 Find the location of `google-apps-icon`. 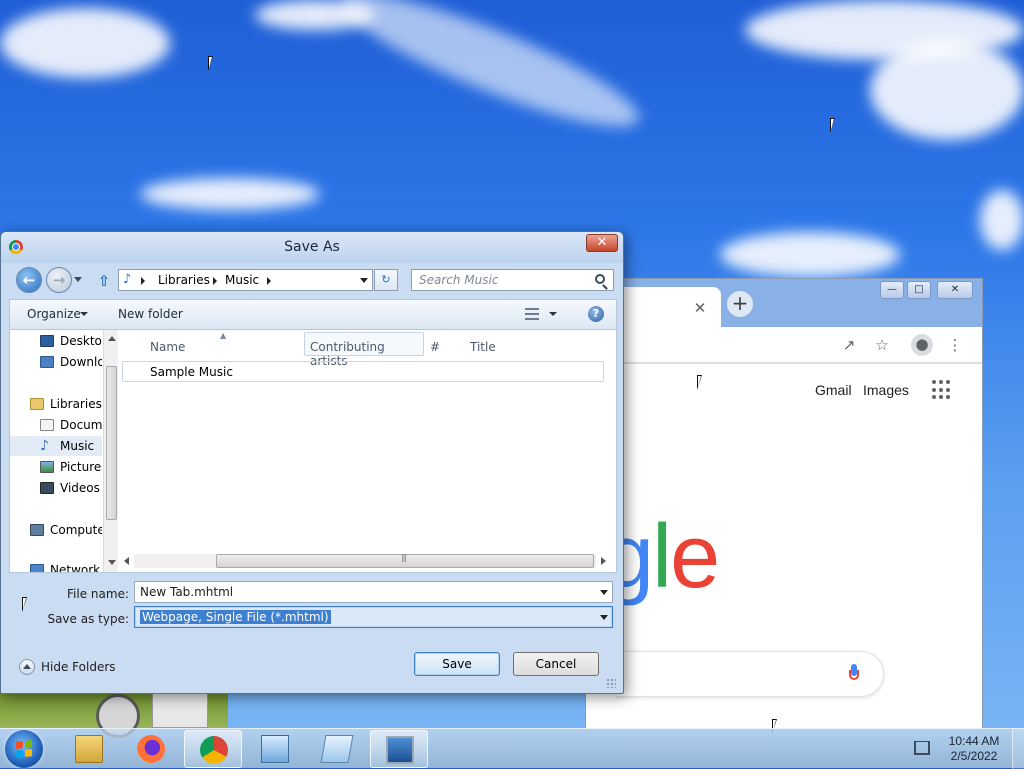

google-apps-icon is located at coordinates (942, 390).